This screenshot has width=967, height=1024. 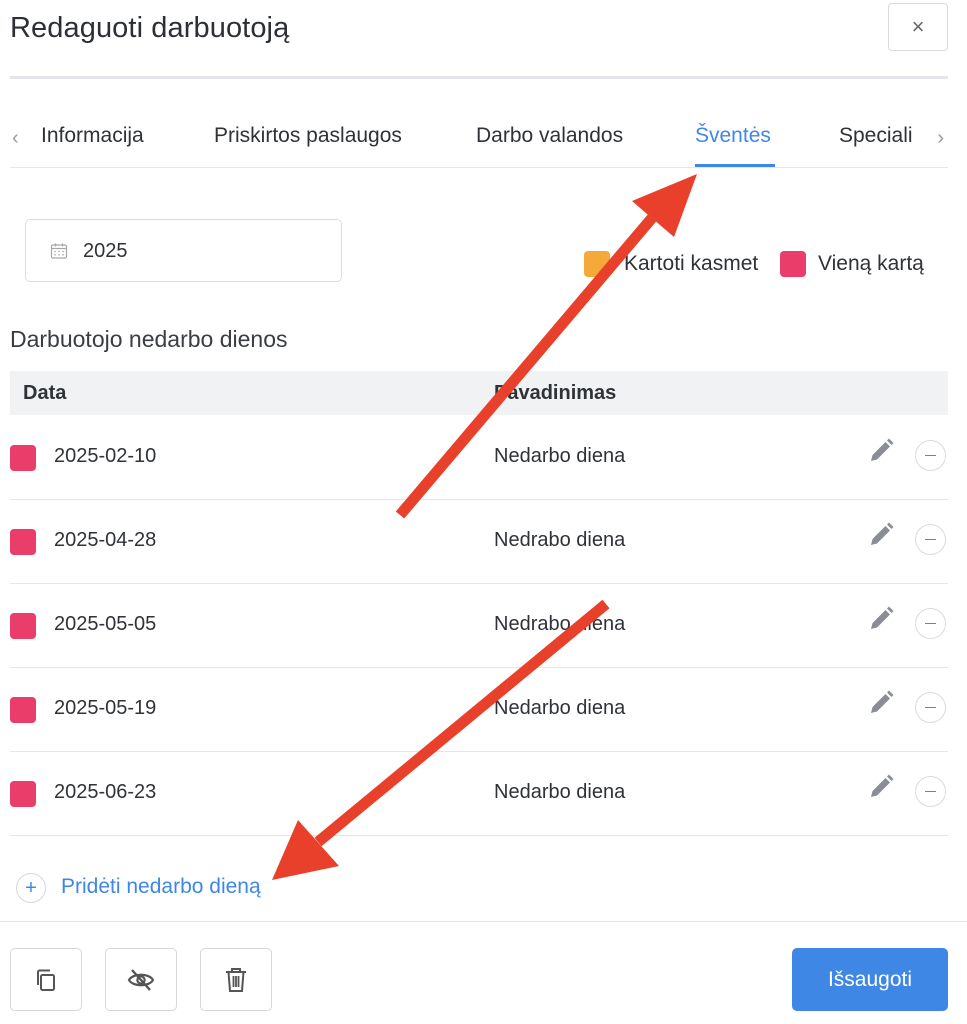 What do you see at coordinates (183, 250) in the screenshot?
I see `year-picker: 2025` at bounding box center [183, 250].